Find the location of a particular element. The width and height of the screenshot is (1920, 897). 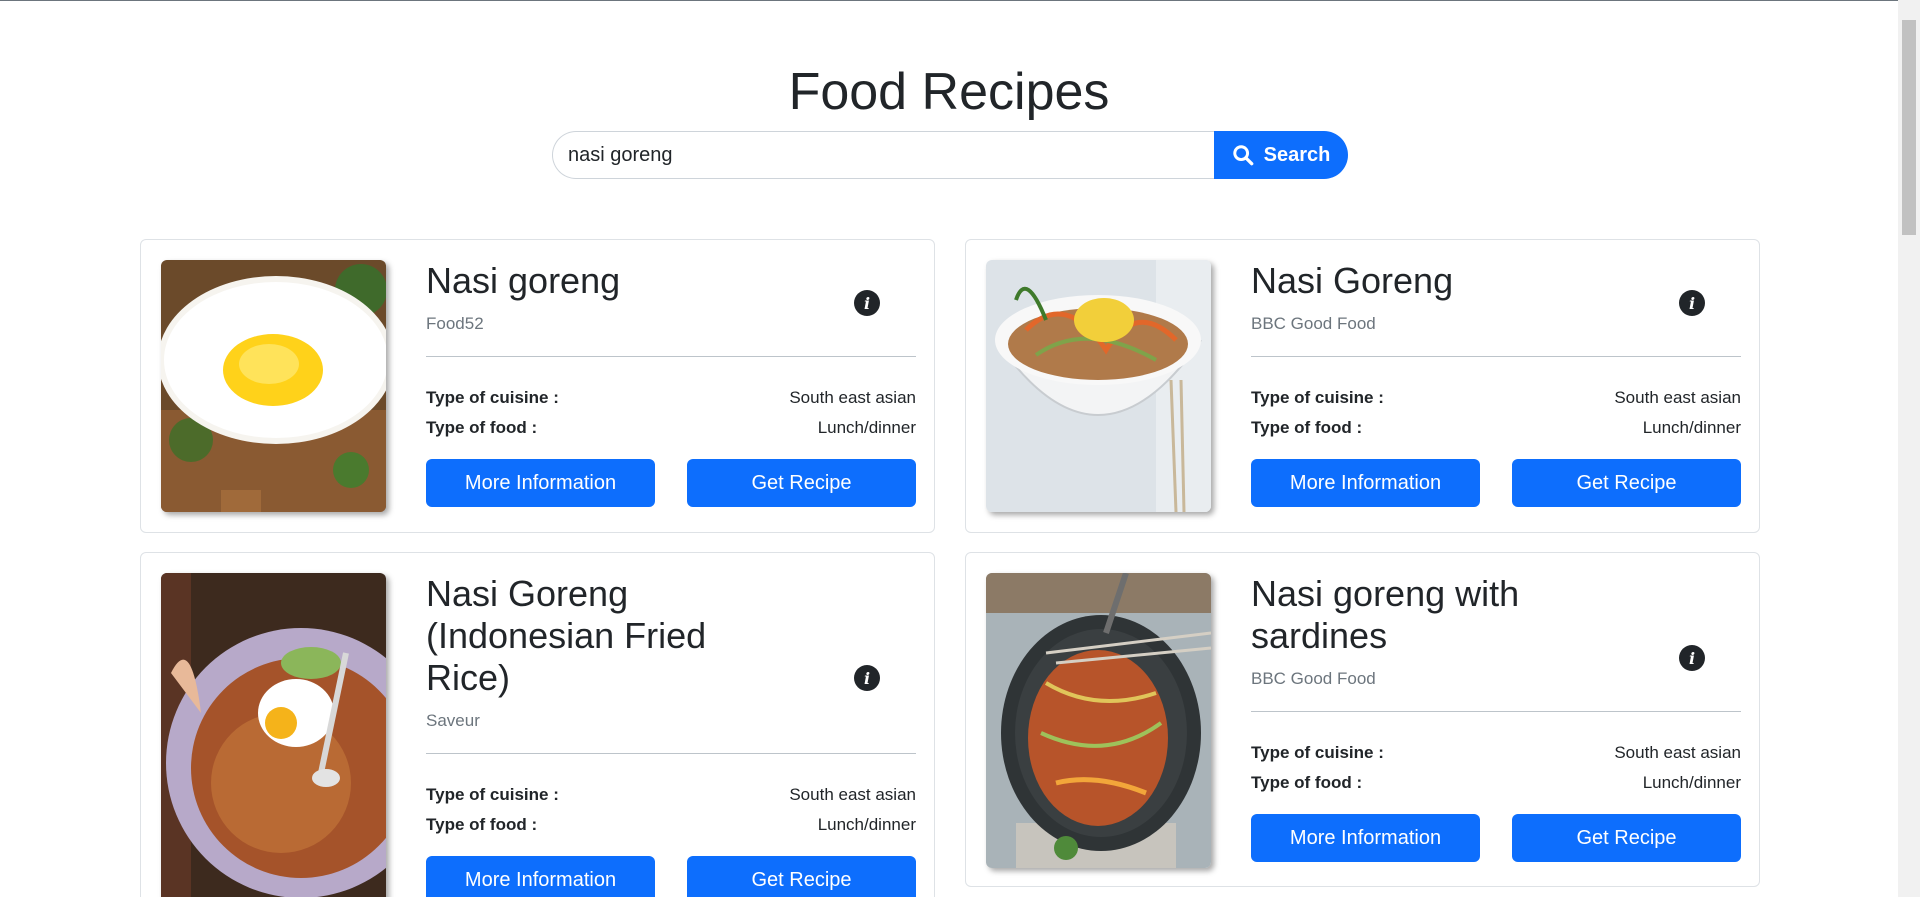

recipe-title: Nasi Goreng is located at coordinates (1352, 280).